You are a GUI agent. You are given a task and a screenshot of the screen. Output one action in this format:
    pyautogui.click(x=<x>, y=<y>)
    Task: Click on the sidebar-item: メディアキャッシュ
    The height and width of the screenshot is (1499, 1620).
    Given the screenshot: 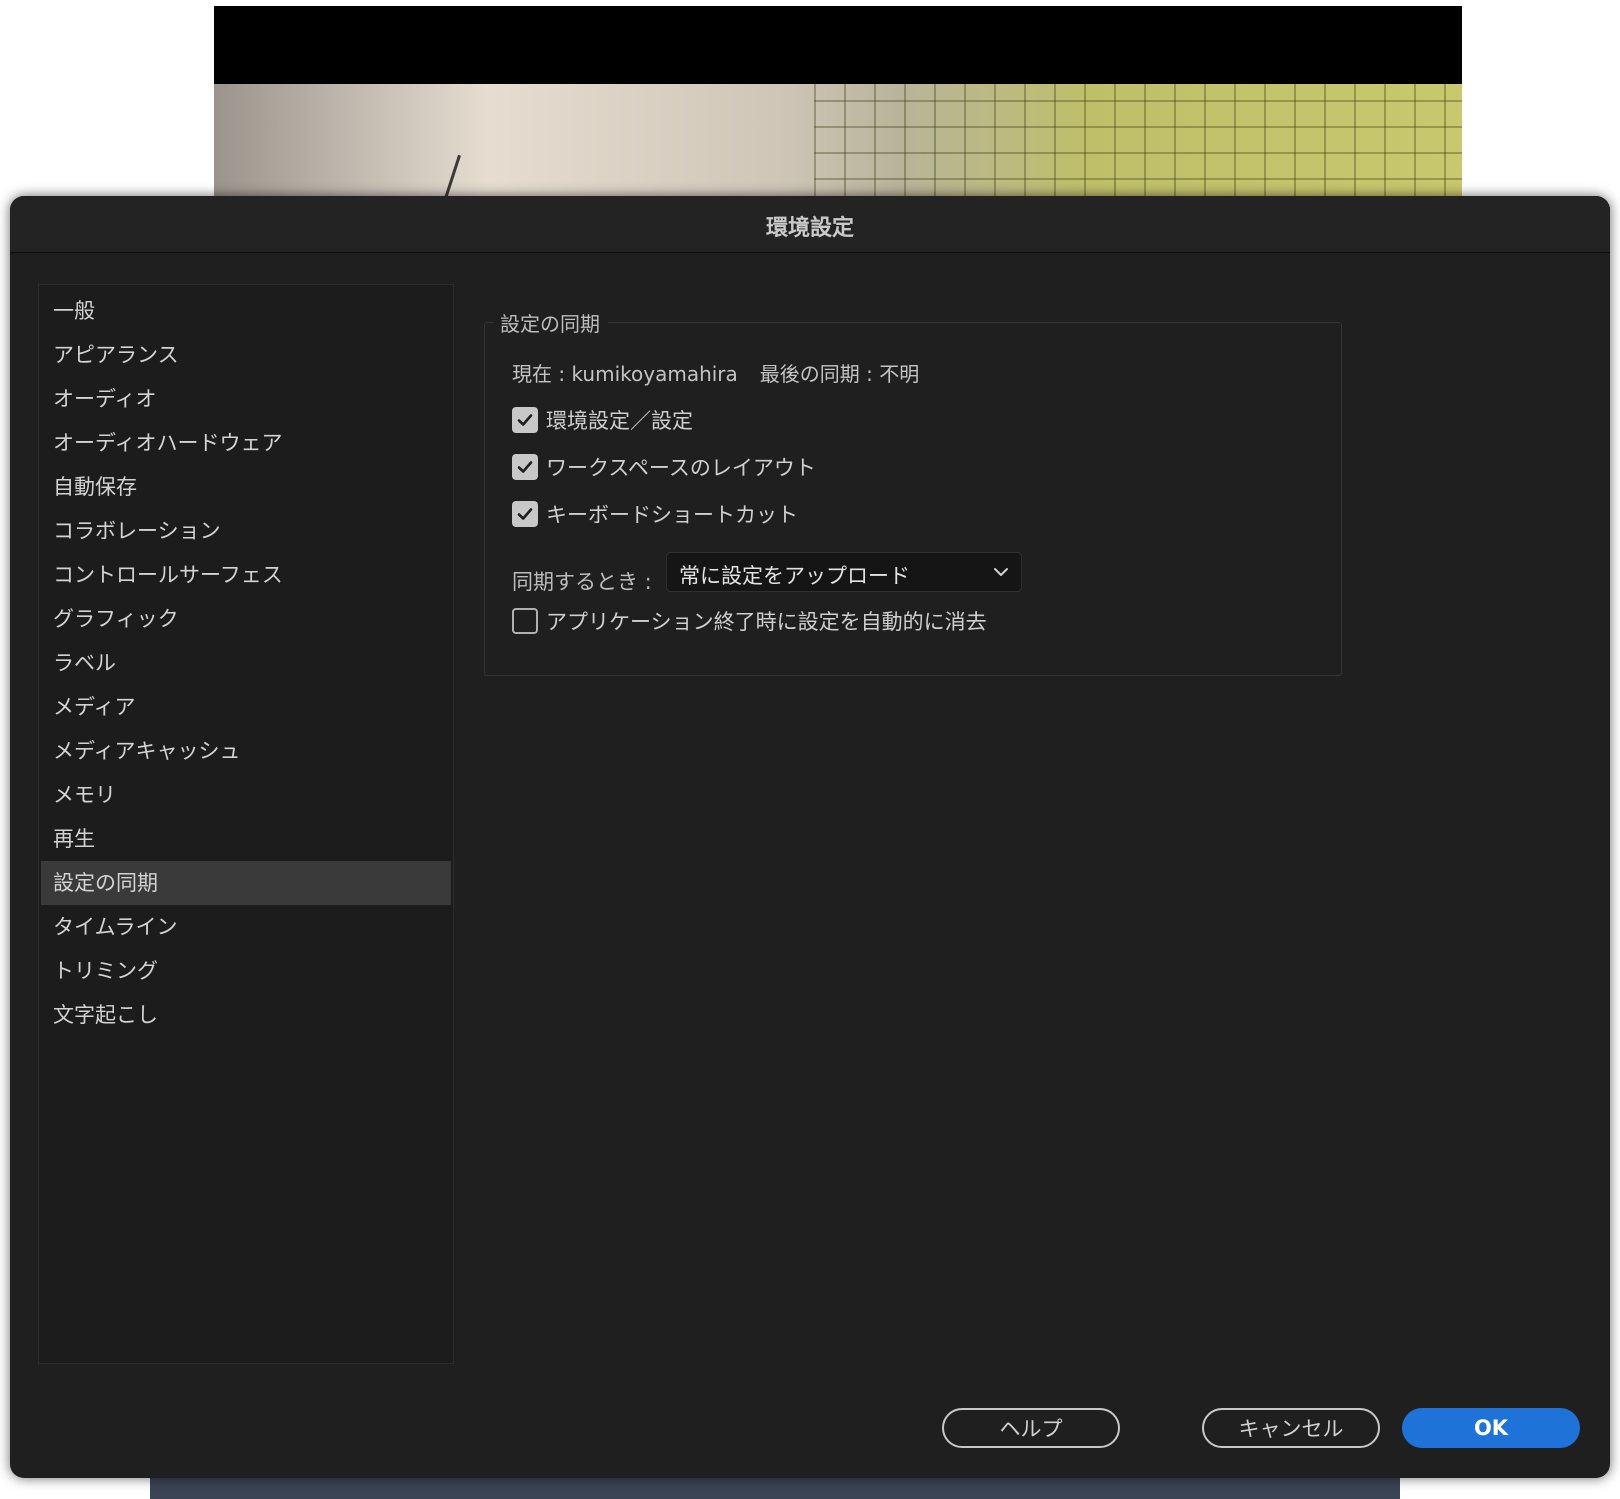 What is the action you would take?
    pyautogui.click(x=246, y=751)
    